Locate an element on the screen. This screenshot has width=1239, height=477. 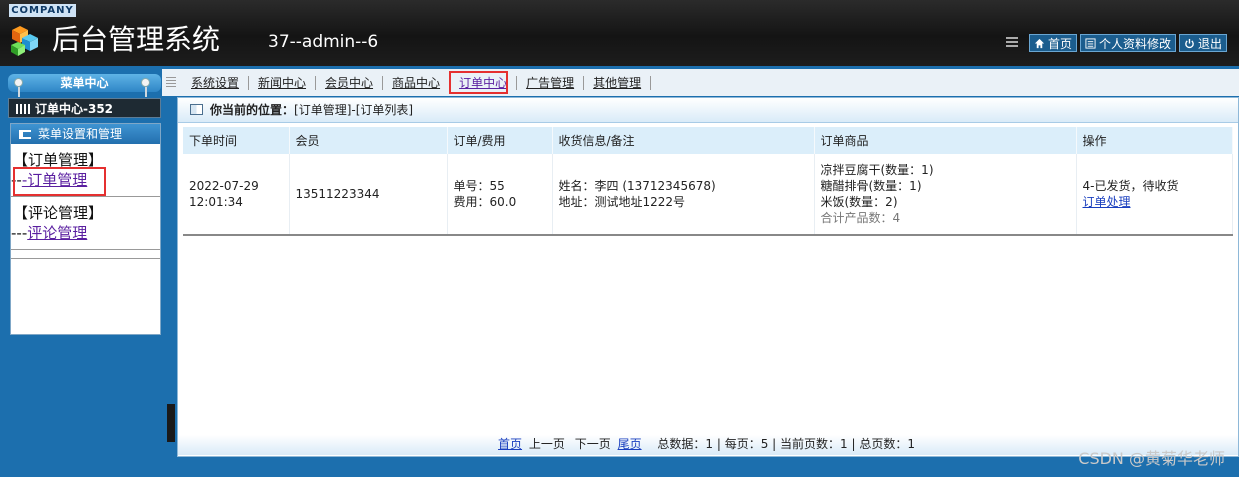
nav-item-system: 系统设置 is located at coordinates (216, 82).